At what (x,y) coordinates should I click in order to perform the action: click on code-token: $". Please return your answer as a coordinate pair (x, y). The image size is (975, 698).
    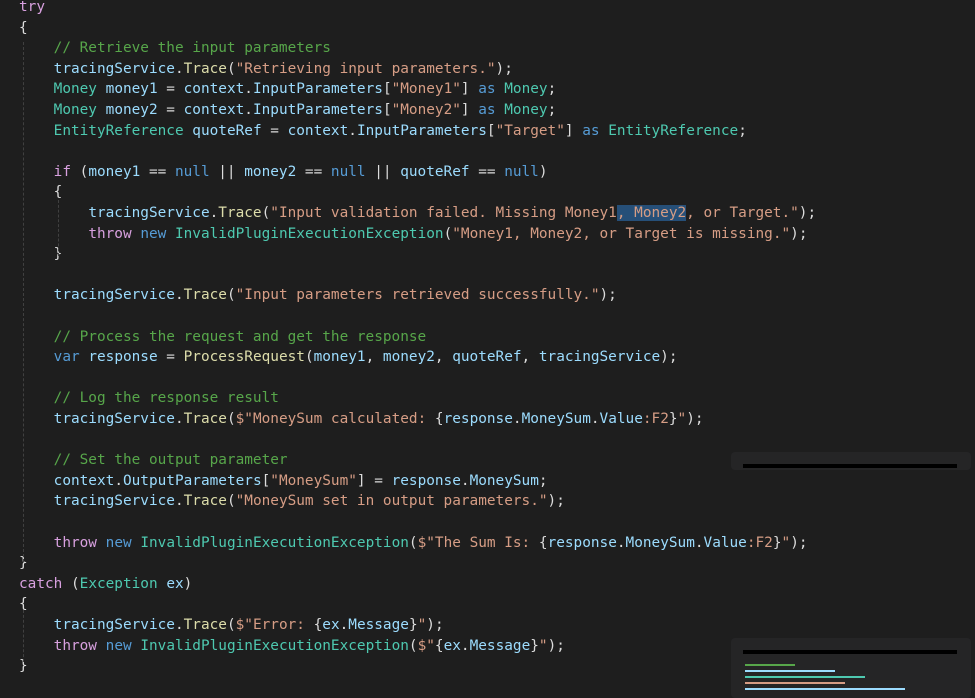
    Looking at the image, I should click on (426, 645).